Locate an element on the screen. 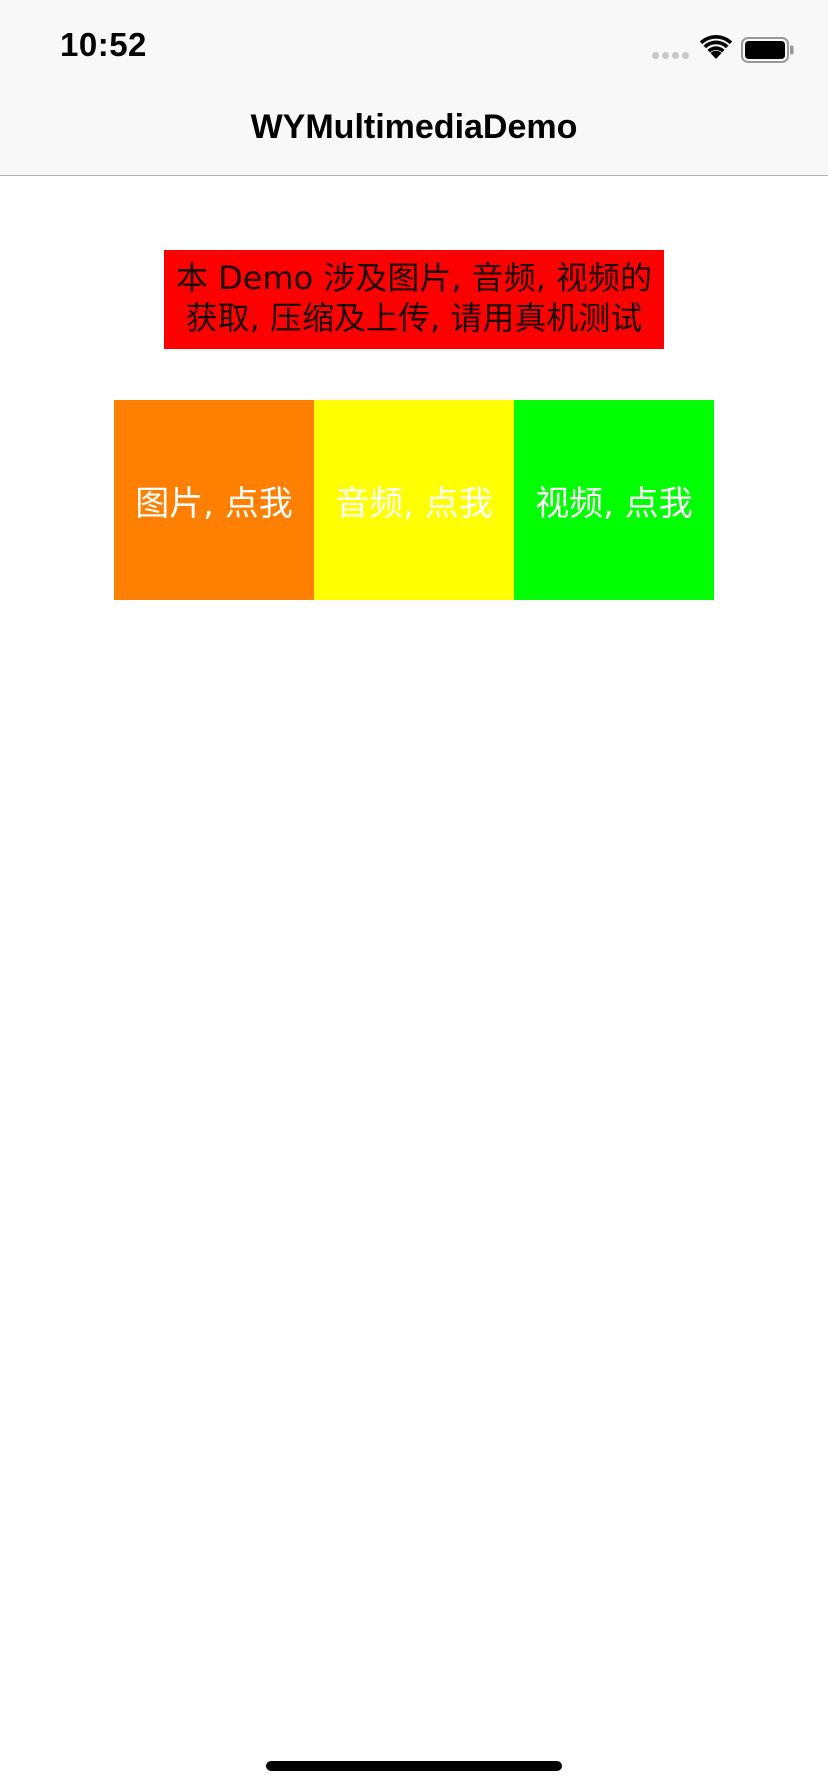 This screenshot has height=1792, width=828. video-button: 视频, 点我 is located at coordinates (614, 500).